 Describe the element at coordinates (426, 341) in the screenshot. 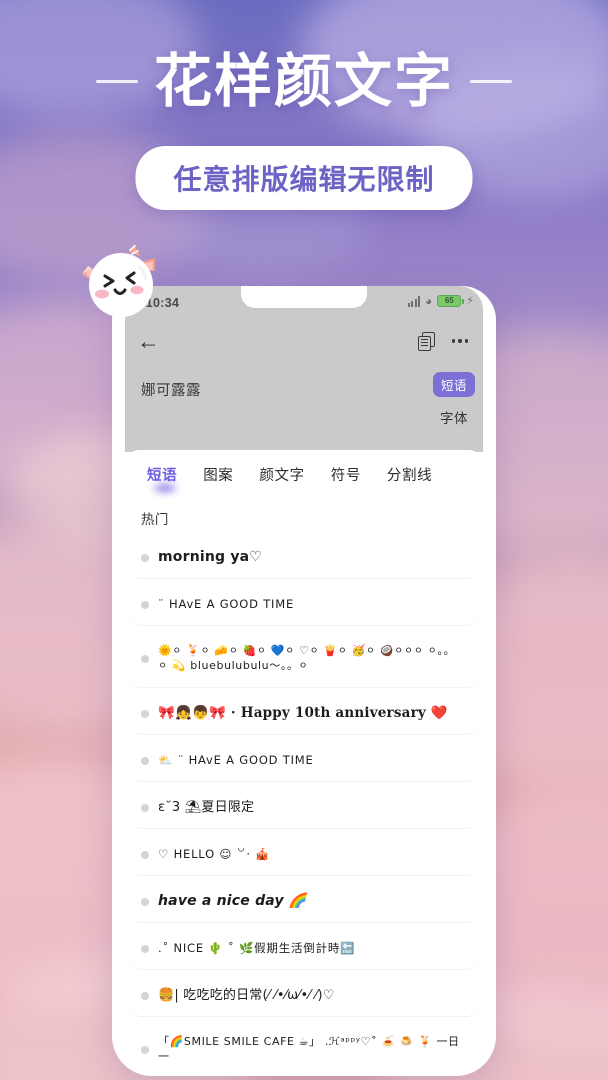

I see `copy-icon` at that location.